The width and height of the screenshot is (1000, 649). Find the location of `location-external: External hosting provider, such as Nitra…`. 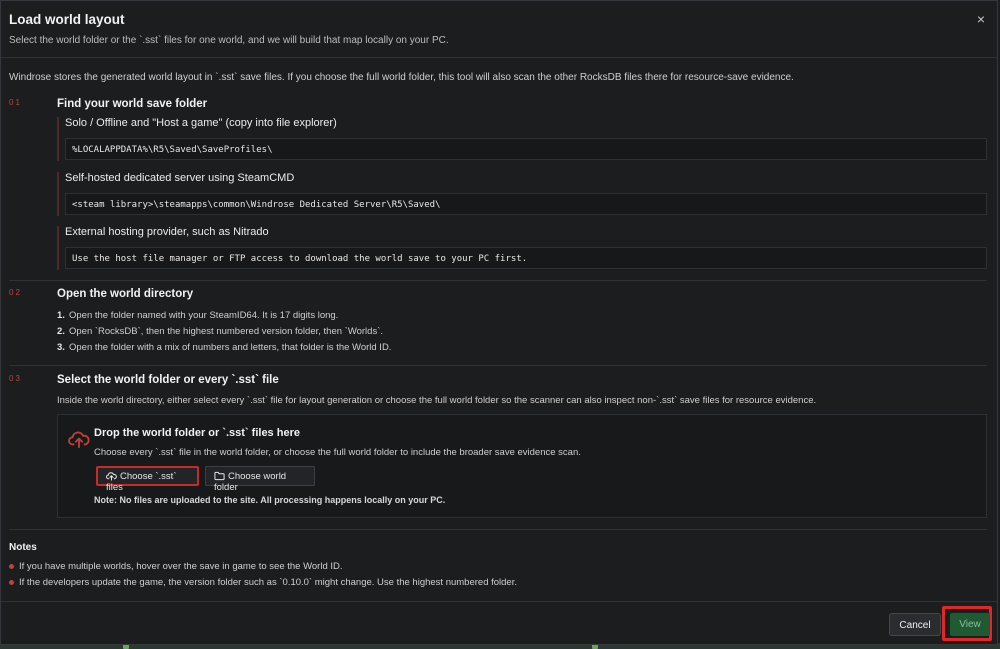

location-external: External hosting provider, such as Nitra… is located at coordinates (522, 248).